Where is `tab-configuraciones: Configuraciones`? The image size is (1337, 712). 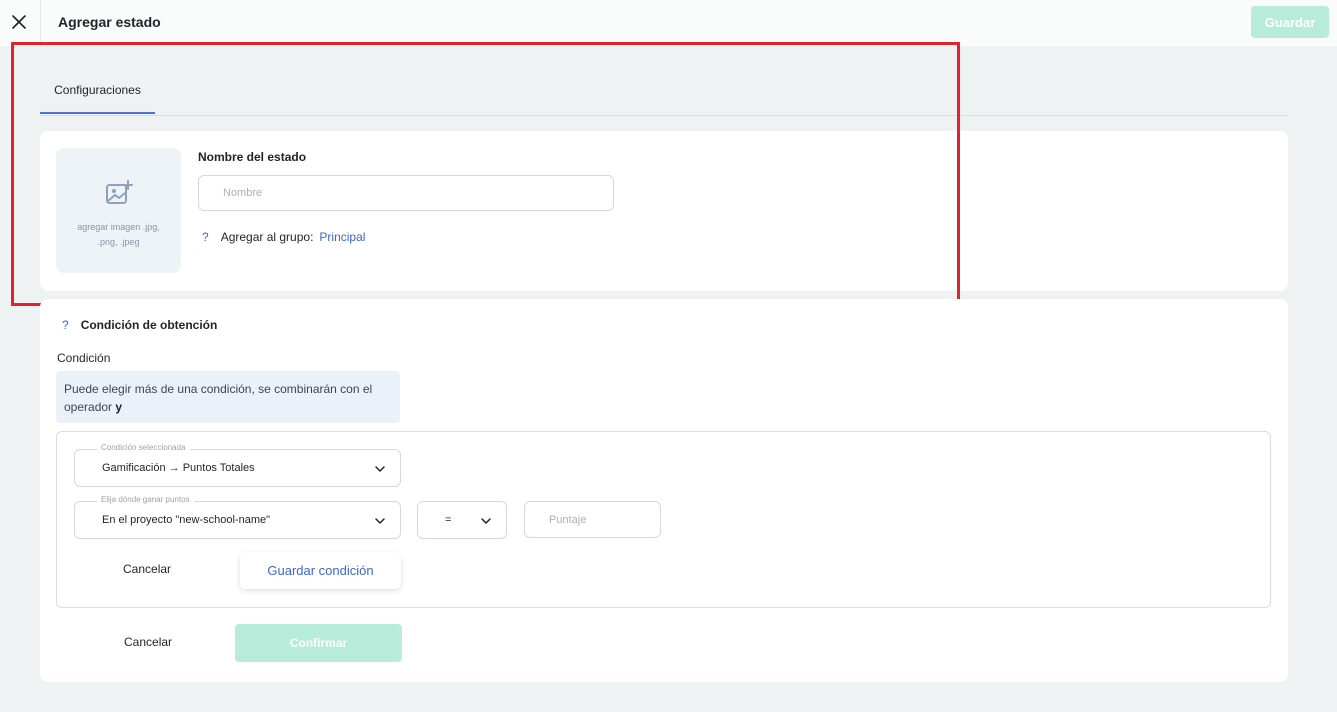
tab-configuraciones: Configuraciones is located at coordinates (97, 91).